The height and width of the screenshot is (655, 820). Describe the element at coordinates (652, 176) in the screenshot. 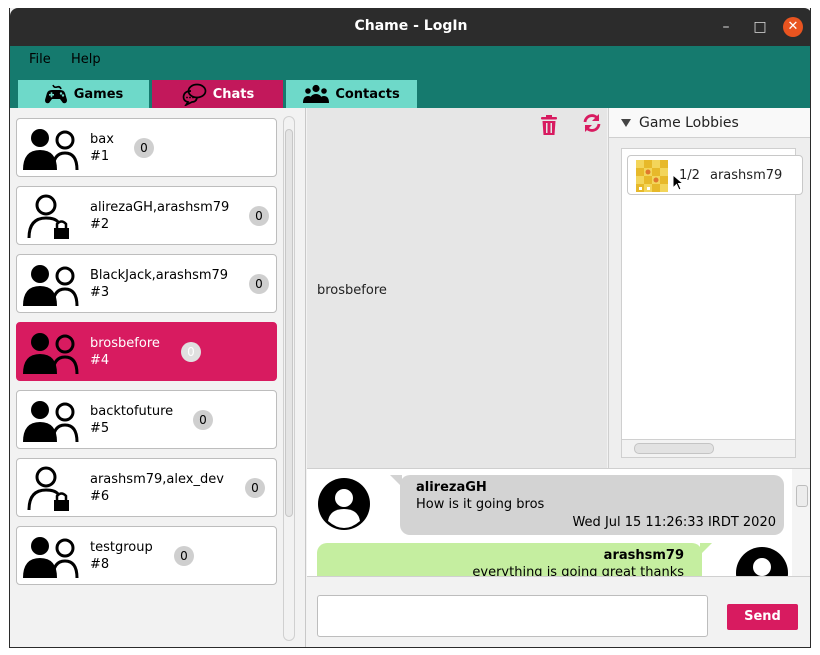

I see `game-board-icon` at that location.